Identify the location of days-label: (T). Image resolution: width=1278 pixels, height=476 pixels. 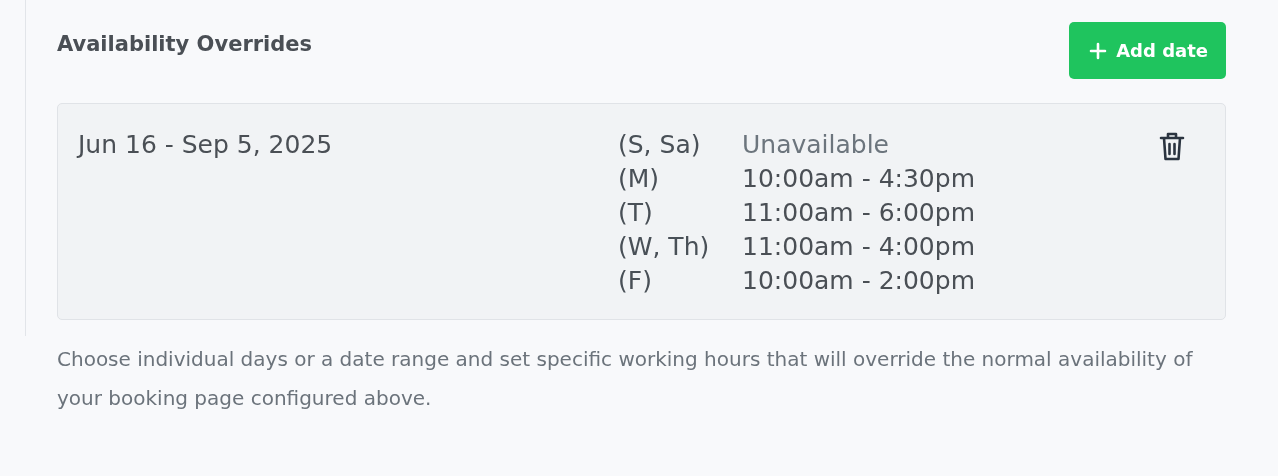
(636, 212).